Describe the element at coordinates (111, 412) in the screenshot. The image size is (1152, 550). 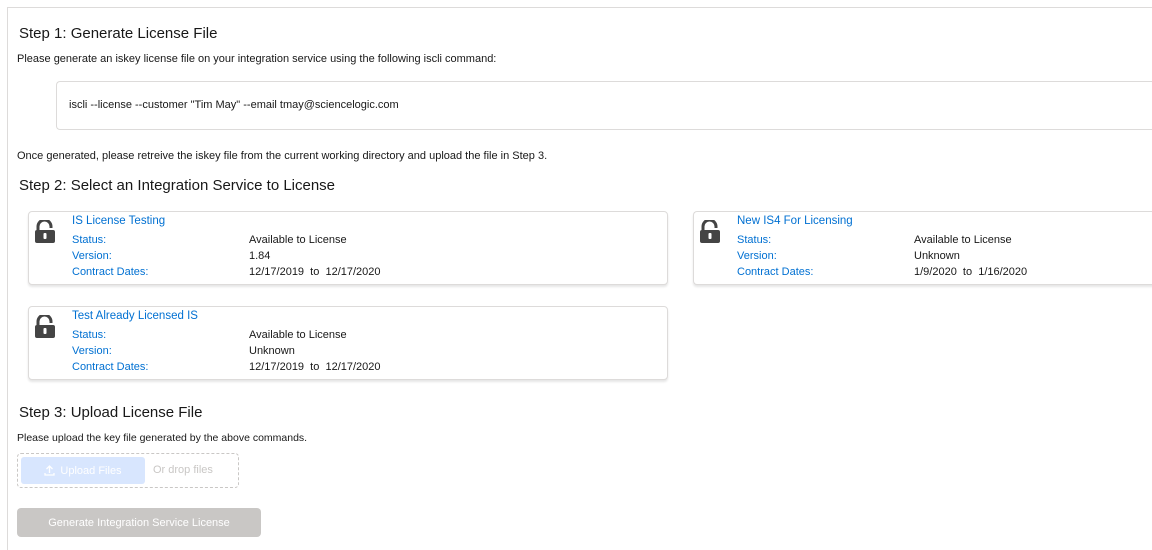
I see `step3-heading: Step 3: Upload License File` at that location.